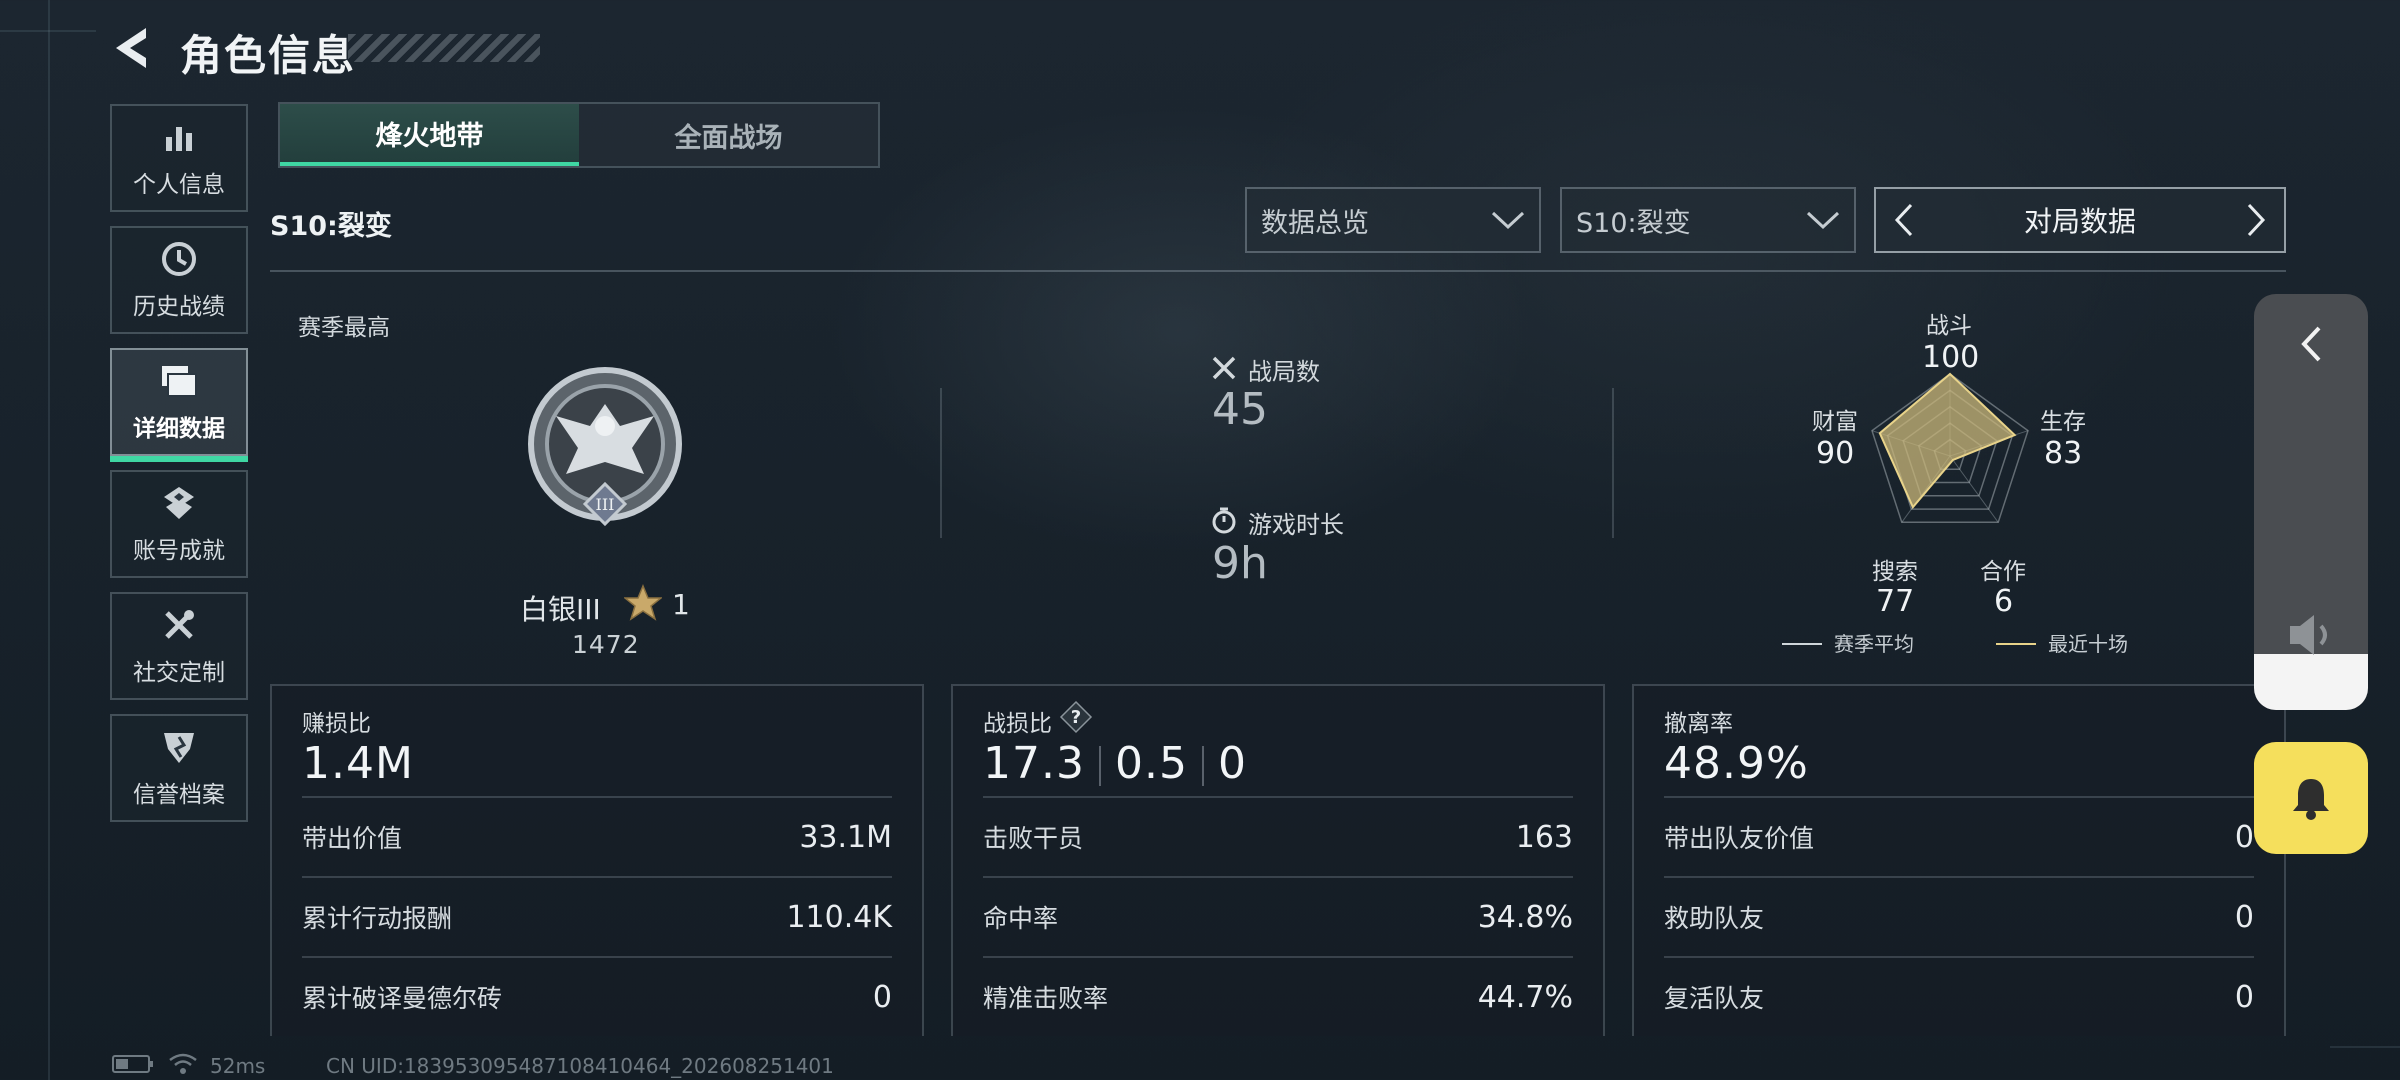 The image size is (2400, 1080). What do you see at coordinates (1802, 644) in the screenshot?
I see `legend-season-avg-swatch` at bounding box center [1802, 644].